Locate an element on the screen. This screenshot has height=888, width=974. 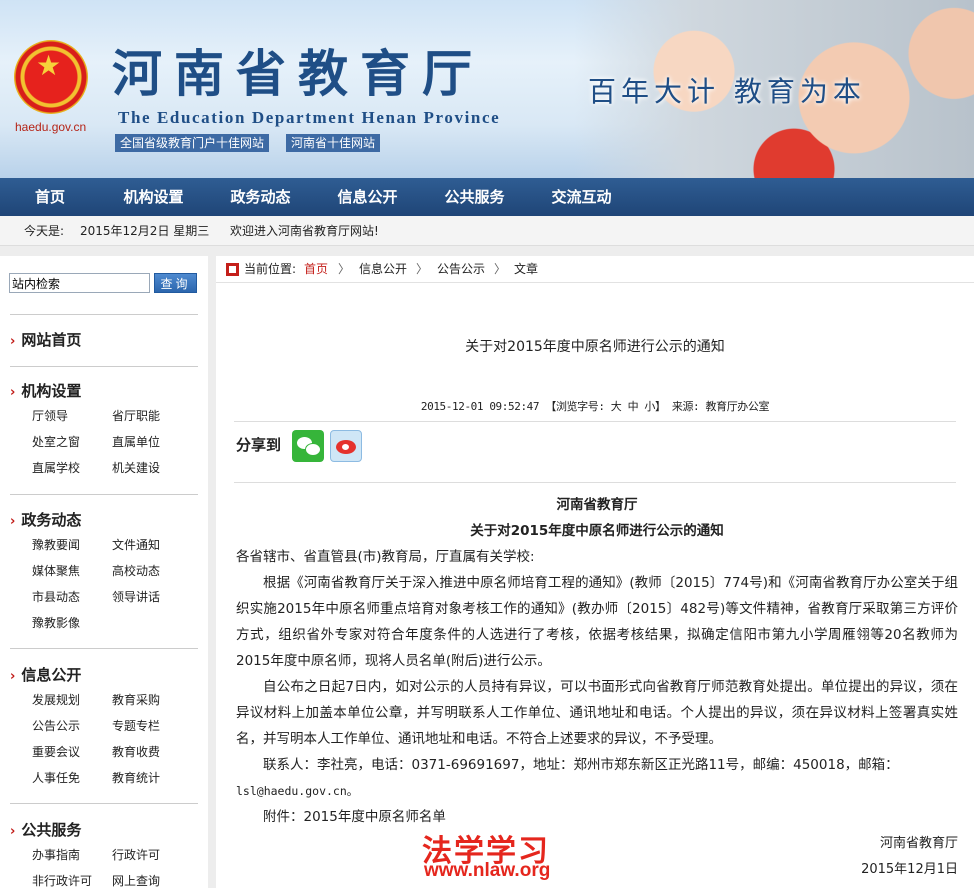
article-attachment: 附件：2015年度中原名师名单 is located at coordinates (597, 817).